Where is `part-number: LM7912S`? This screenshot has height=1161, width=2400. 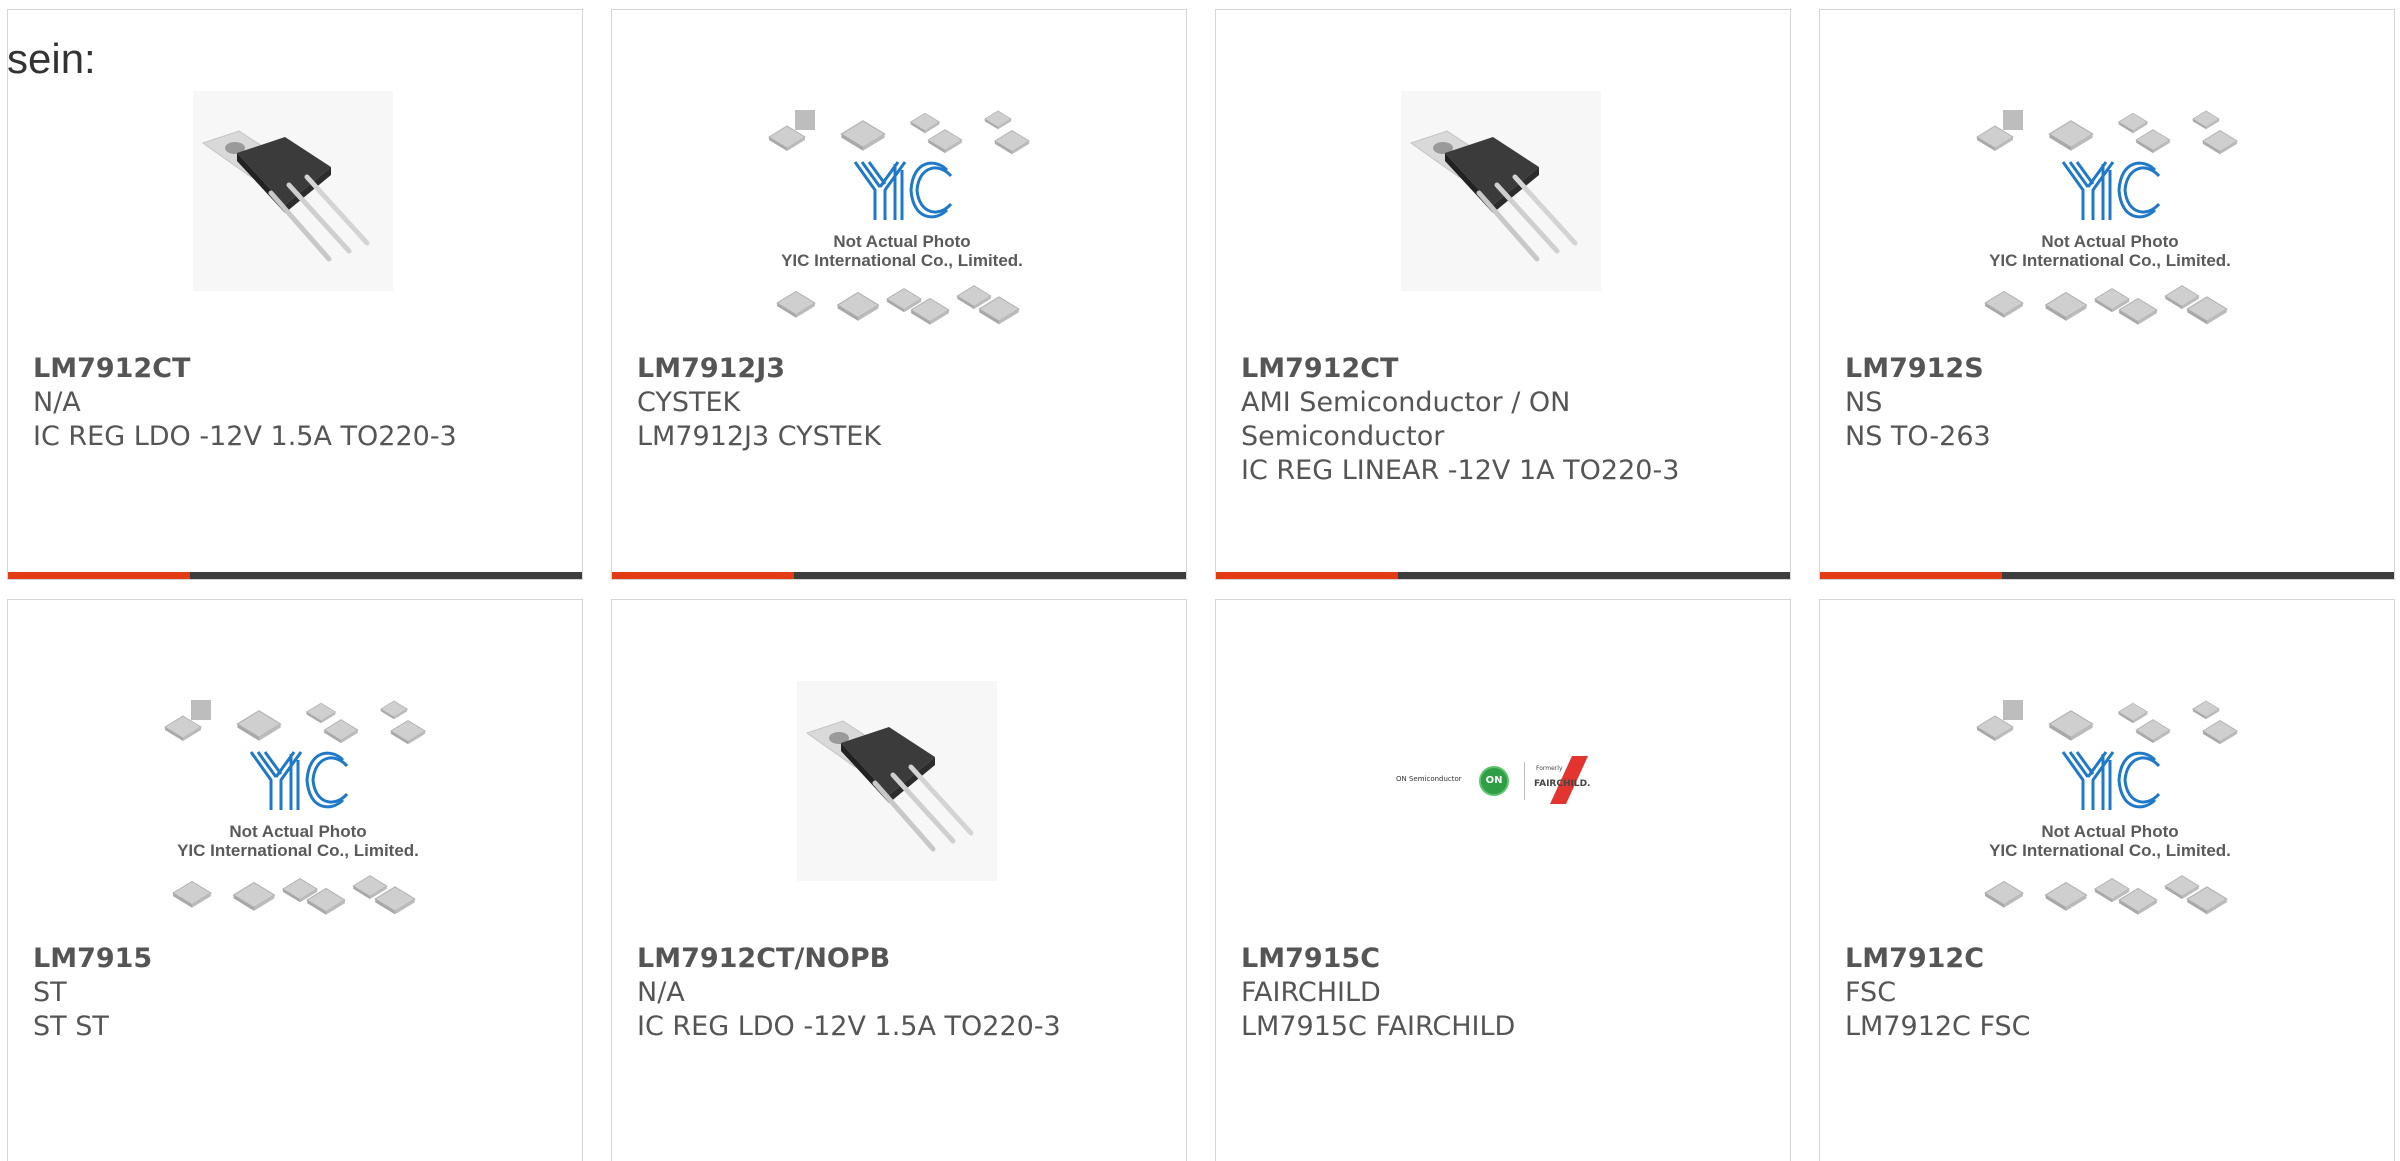
part-number: LM7912S is located at coordinates (2109, 369).